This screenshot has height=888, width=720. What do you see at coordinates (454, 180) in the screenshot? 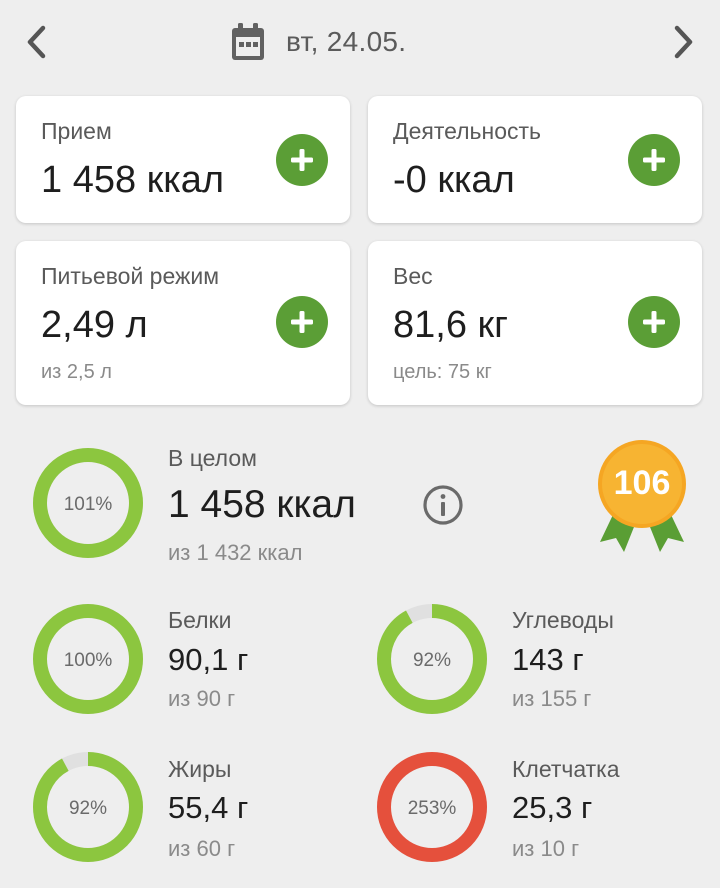
I see `activity-value: -0 ккал` at bounding box center [454, 180].